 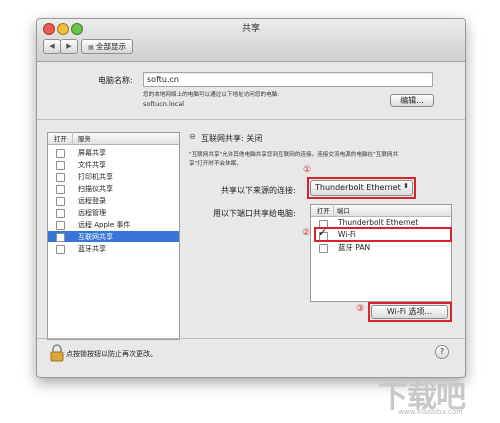 What do you see at coordinates (378, 222) in the screenshot?
I see `port-label: Thunderbolt Ethernet` at bounding box center [378, 222].